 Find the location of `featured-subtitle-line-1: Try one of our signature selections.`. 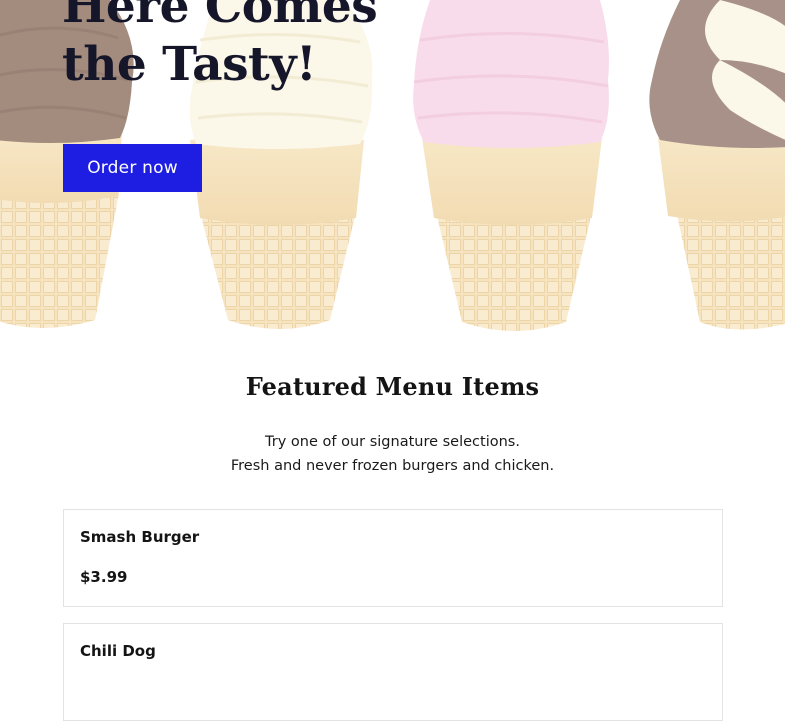

featured-subtitle-line-1: Try one of our signature selections. is located at coordinates (392, 442).